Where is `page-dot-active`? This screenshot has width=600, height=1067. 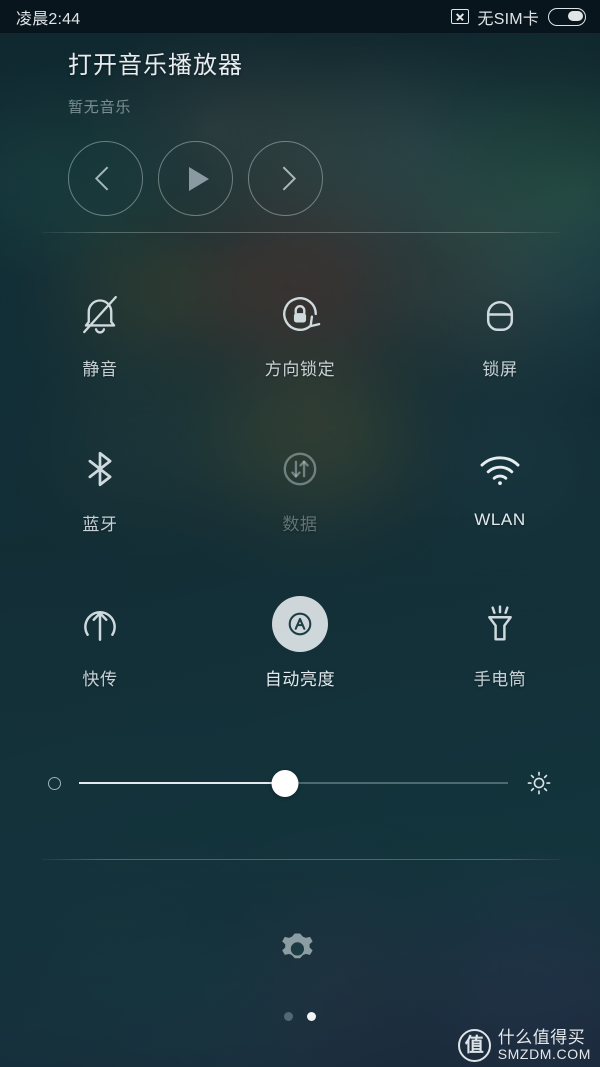
page-dot-active is located at coordinates (311, 1016).